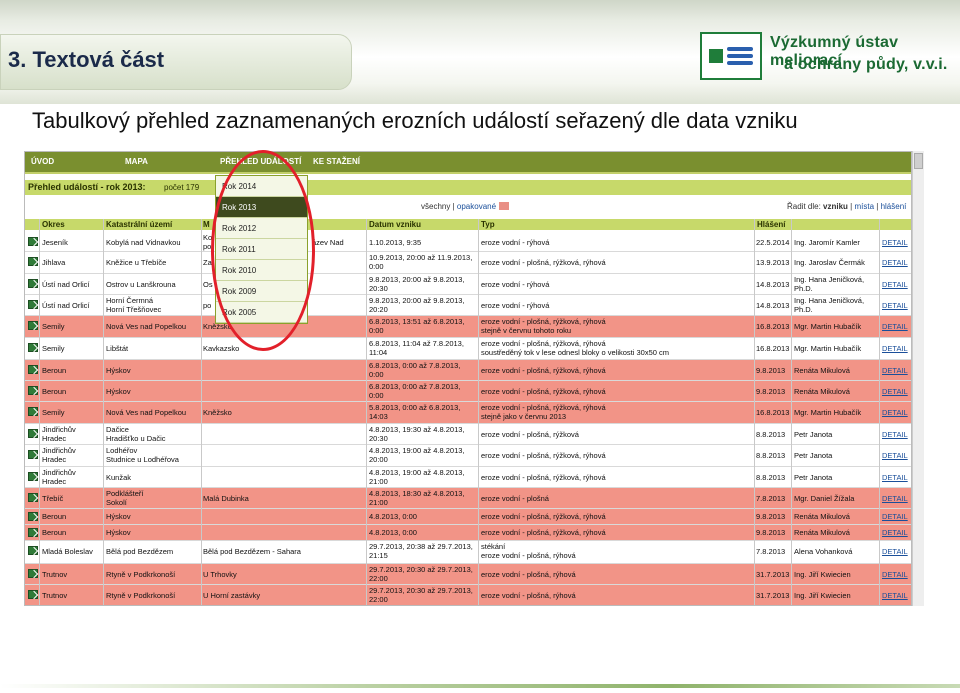 This screenshot has width=960, height=693. What do you see at coordinates (53, 224) in the screenshot?
I see `col-okres: Okres` at bounding box center [53, 224].